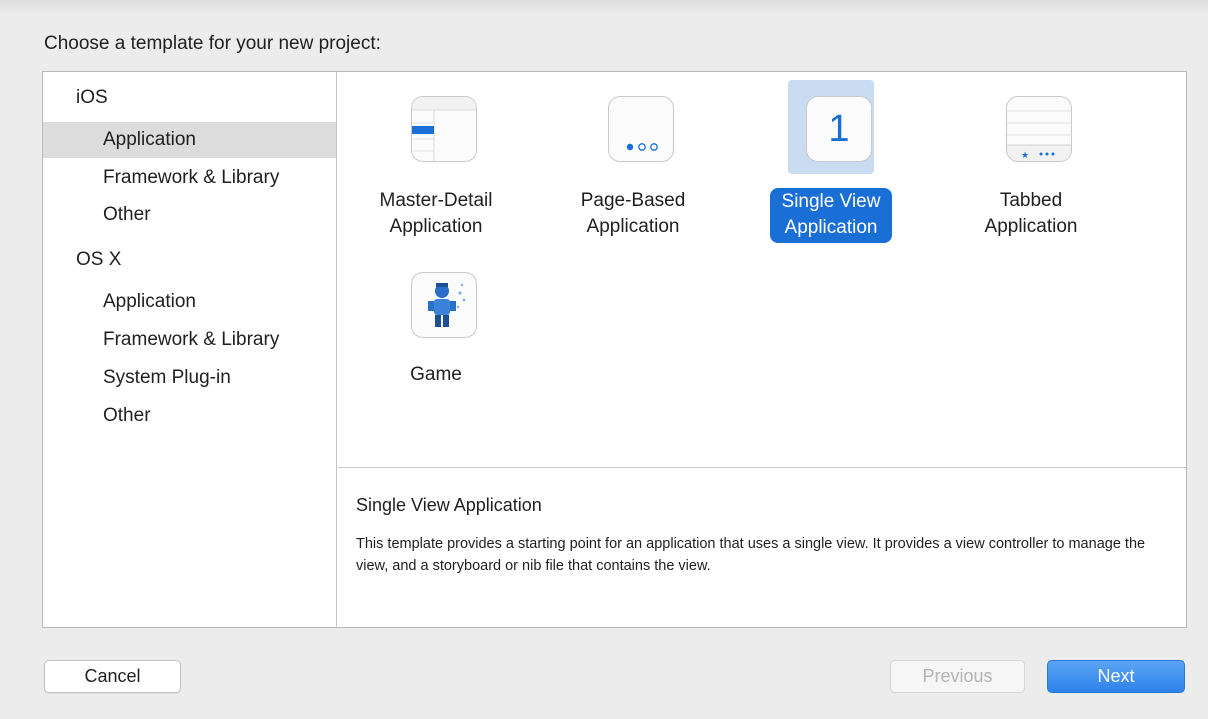 This screenshot has height=719, width=1208. What do you see at coordinates (1039, 129) in the screenshot?
I see `tabbed-icon: ★` at bounding box center [1039, 129].